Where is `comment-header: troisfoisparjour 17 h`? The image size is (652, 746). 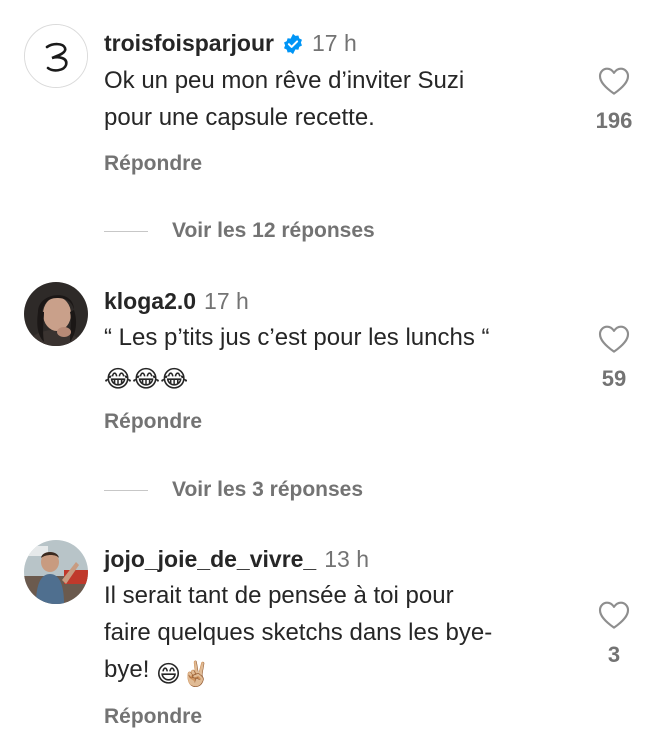 comment-header: troisfoisparjour 17 h is located at coordinates (230, 43).